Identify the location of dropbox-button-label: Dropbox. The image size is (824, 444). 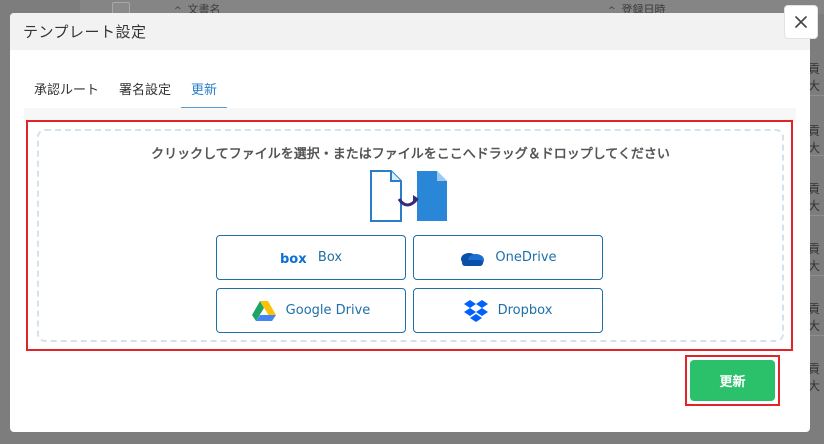
(525, 310).